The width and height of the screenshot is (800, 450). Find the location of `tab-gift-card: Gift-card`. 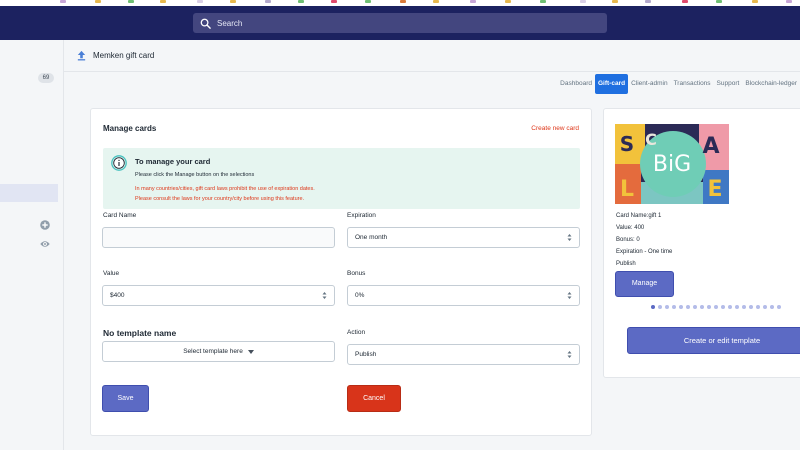

tab-gift-card: Gift-card is located at coordinates (611, 84).